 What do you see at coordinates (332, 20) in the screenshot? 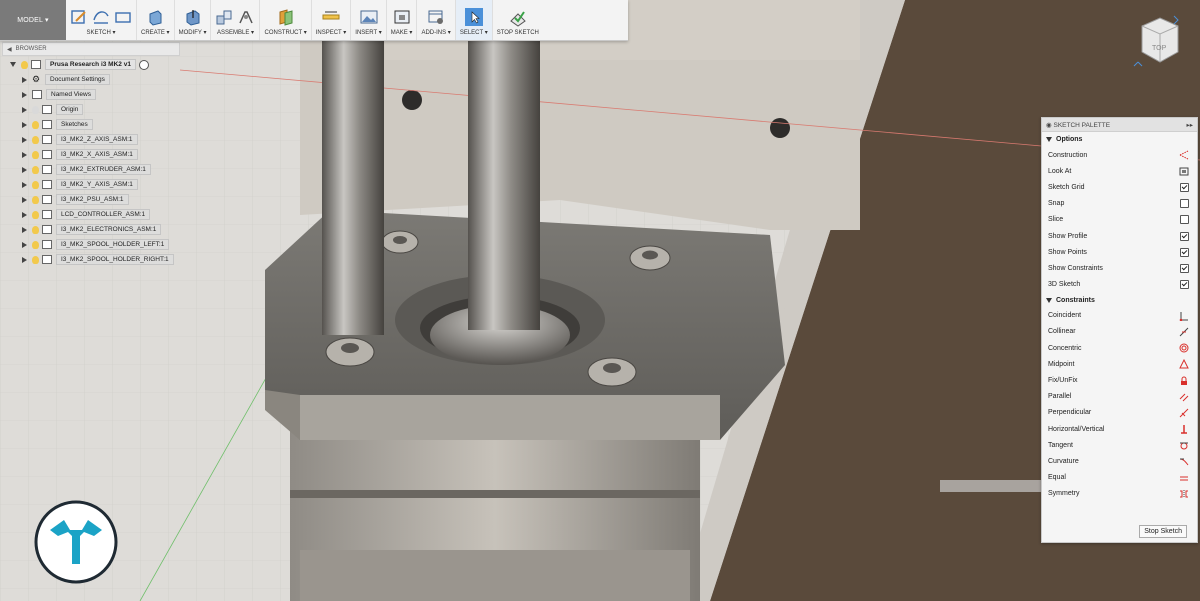
I see `inspect-group: INSPECT ▾` at bounding box center [332, 20].